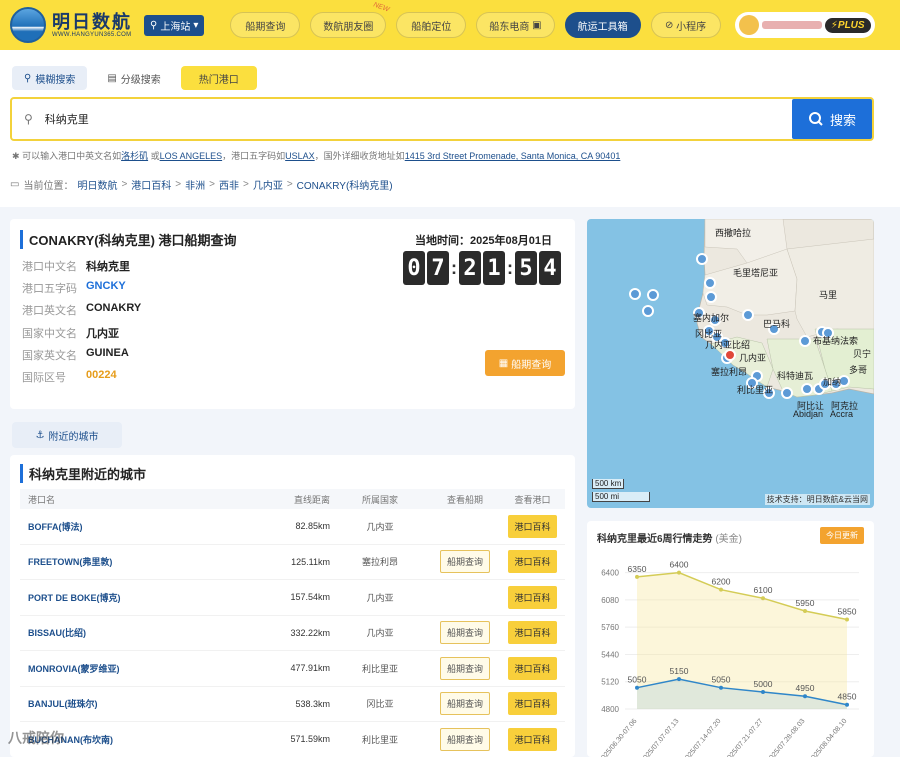 This screenshot has width=900, height=757. Describe the element at coordinates (418, 119) in the screenshot. I see `search-input: 科纳克里` at that location.